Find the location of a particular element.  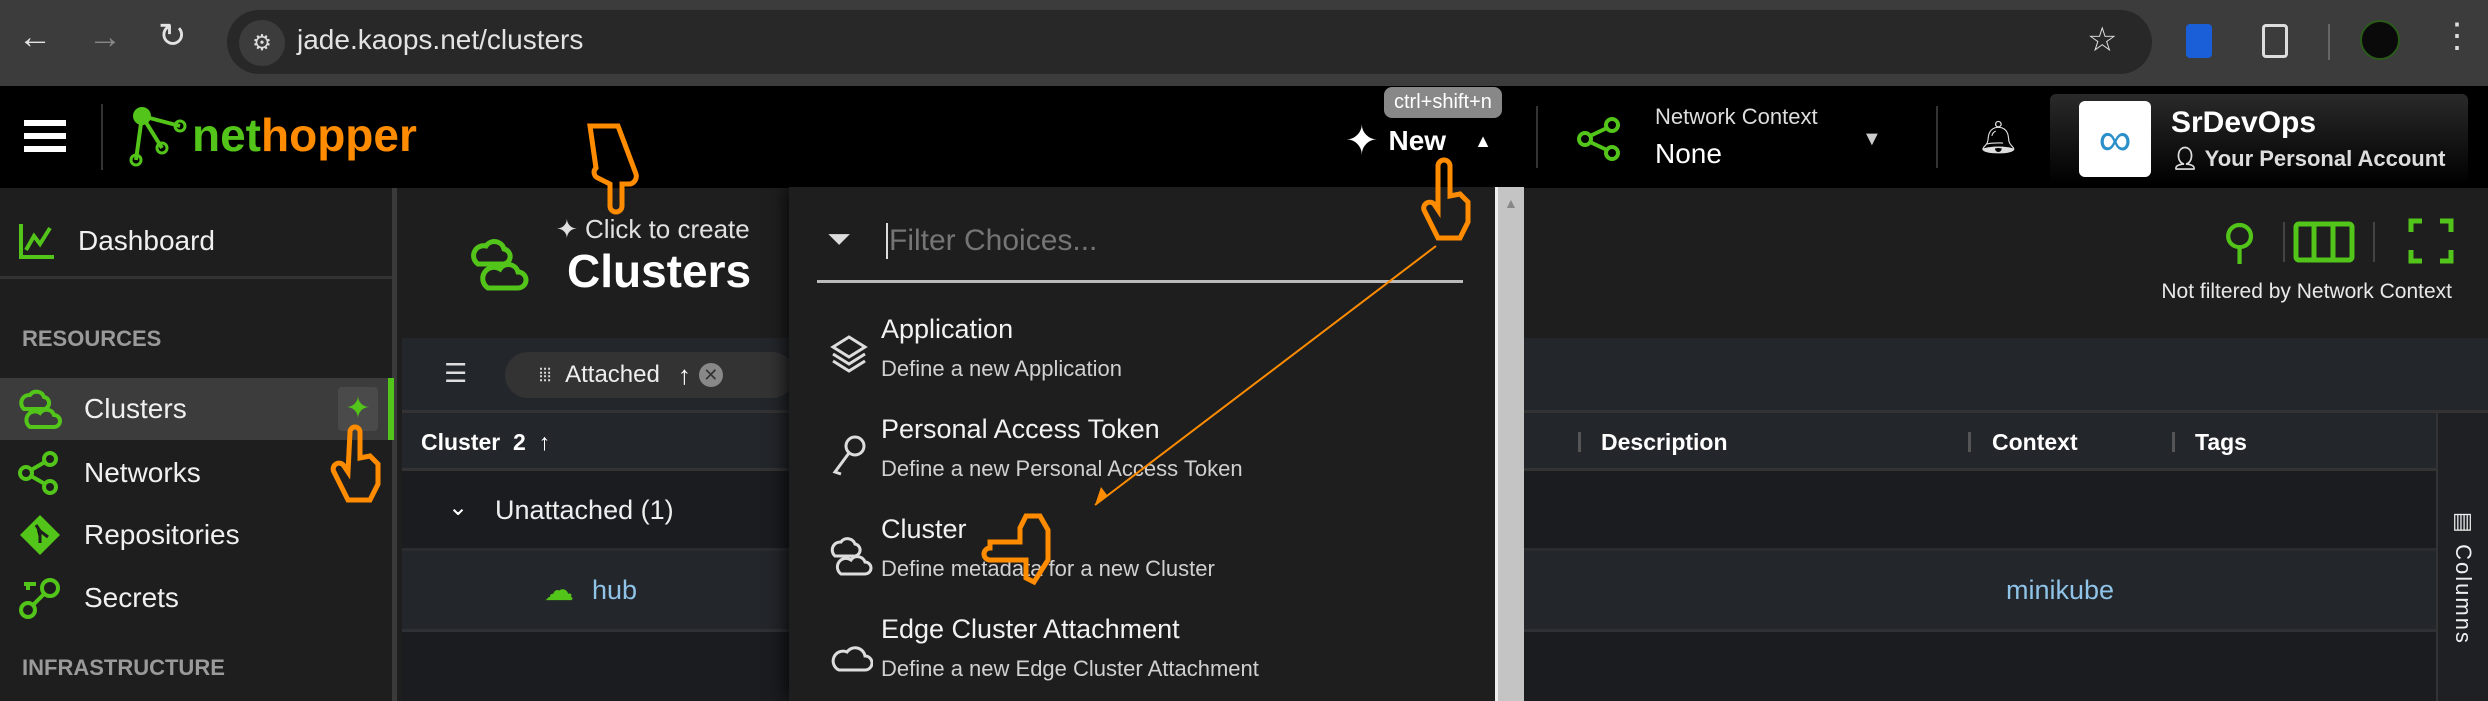

site-info-icon: ⚙ is located at coordinates (262, 43).